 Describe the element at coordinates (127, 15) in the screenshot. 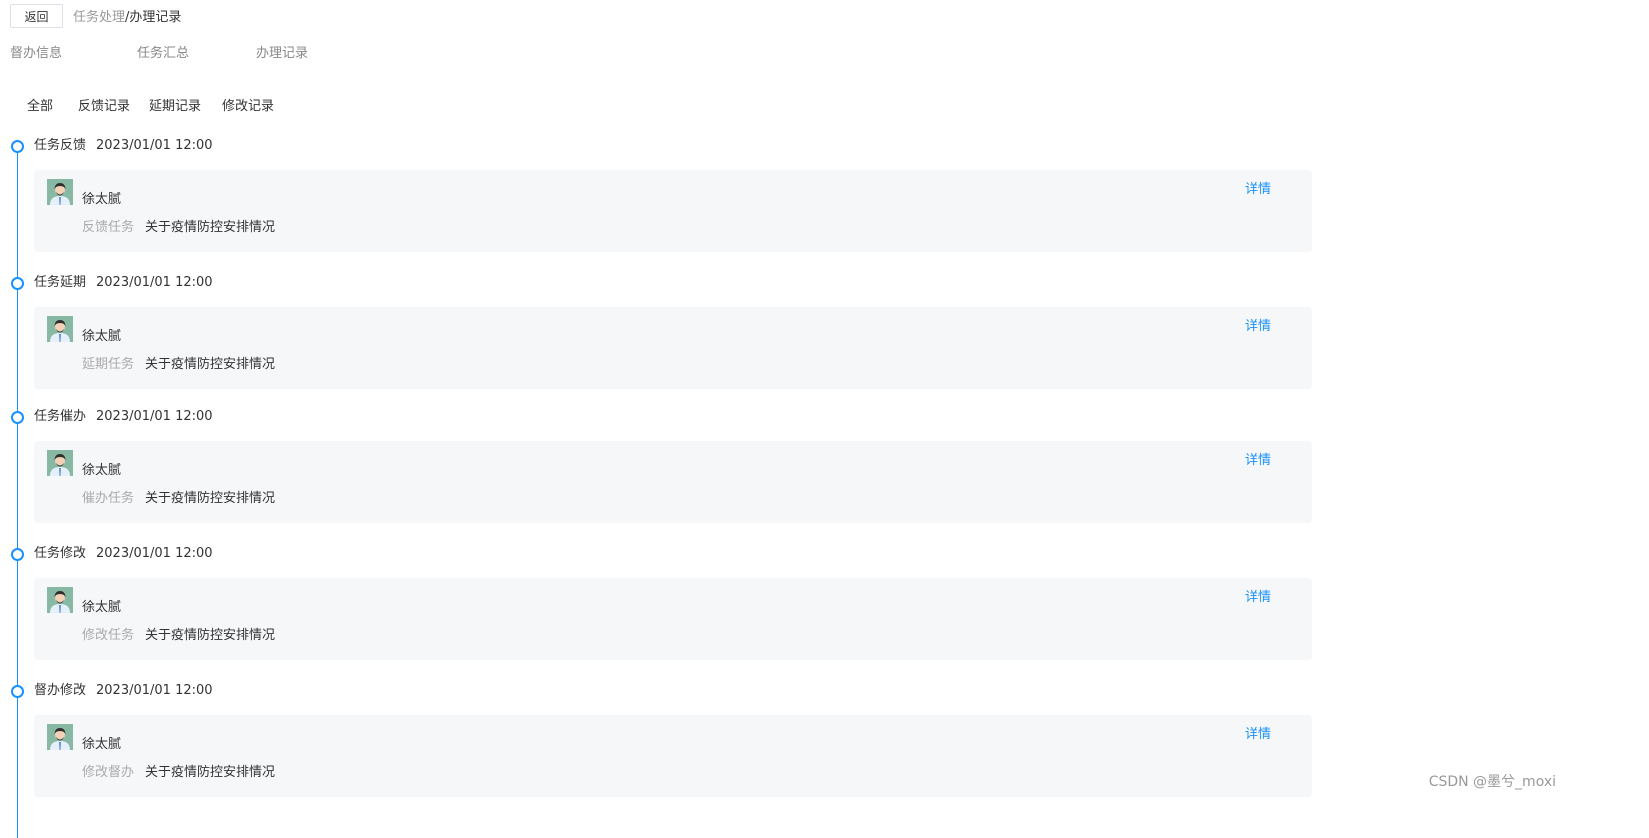

I see `breadcrumb: 任务处理/办理记录` at that location.